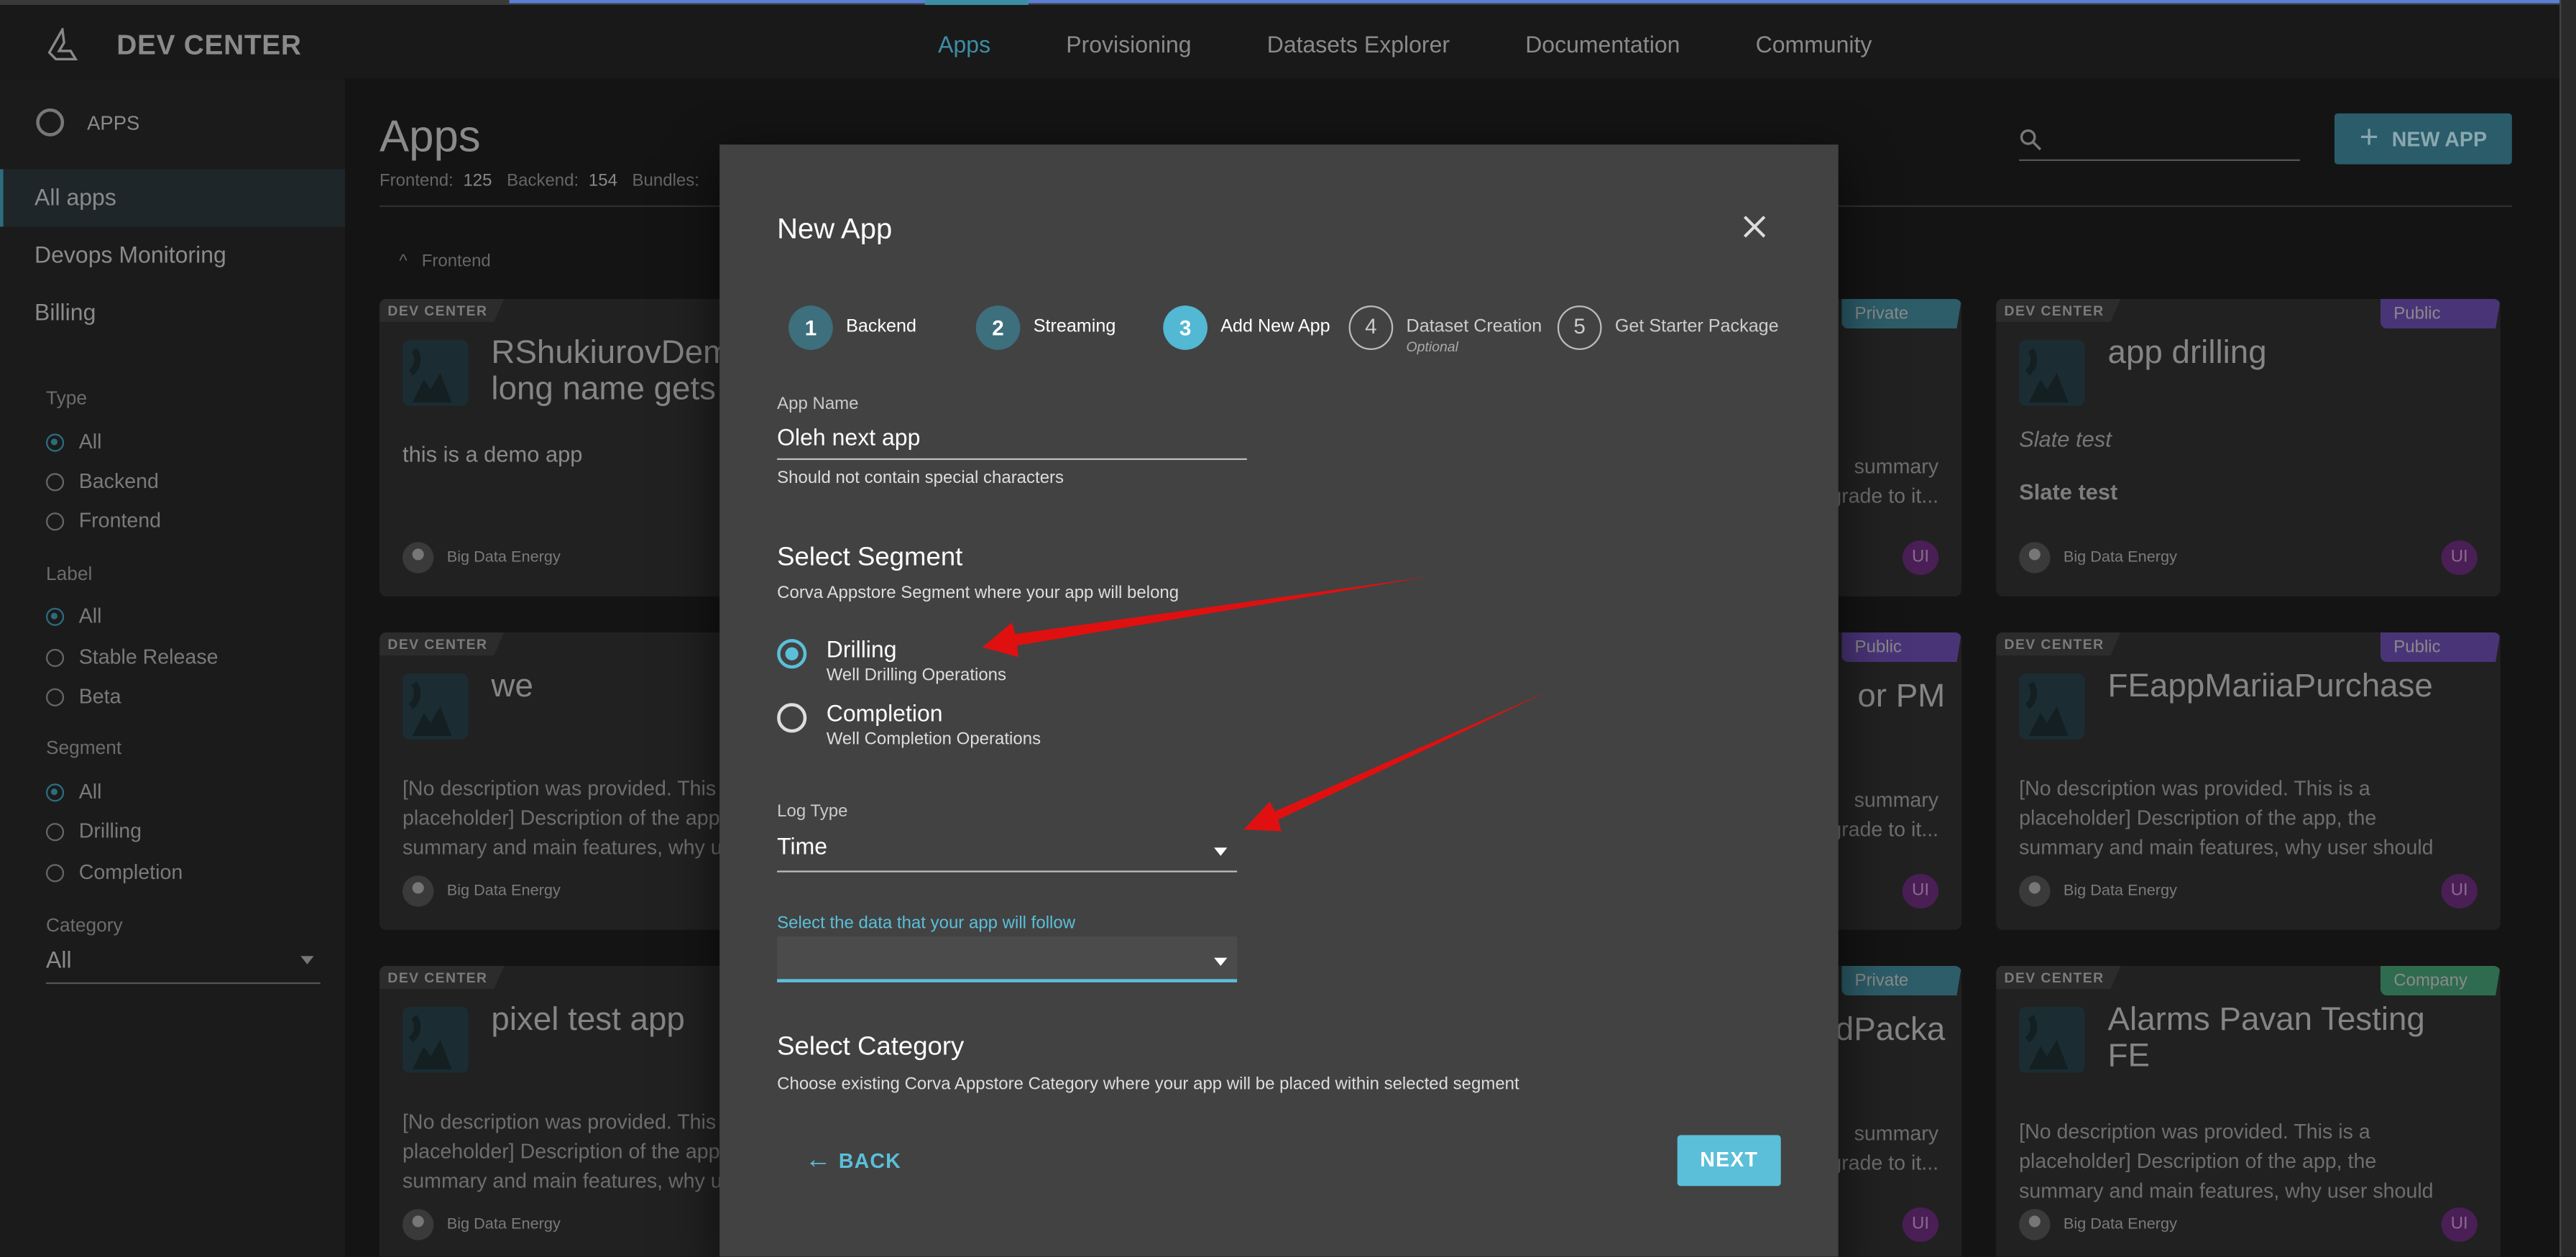 The image size is (2576, 1257). Describe the element at coordinates (2068, 492) in the screenshot. I see `app-summary: Slate test` at that location.